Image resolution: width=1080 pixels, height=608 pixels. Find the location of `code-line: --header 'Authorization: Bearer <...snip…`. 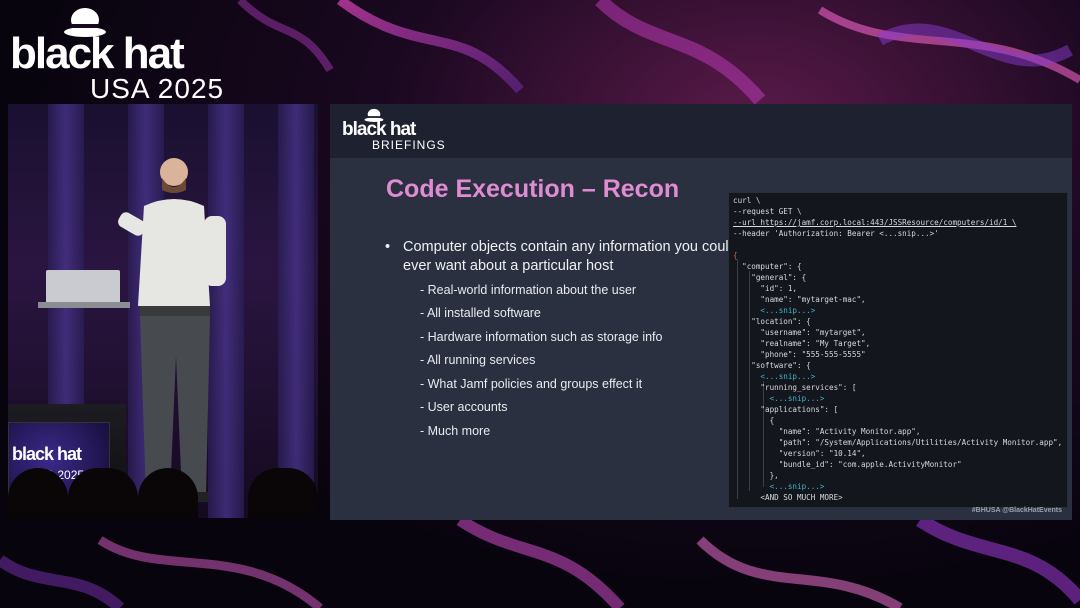

code-line: --header 'Authorization: Bearer <...snip… is located at coordinates (836, 233).